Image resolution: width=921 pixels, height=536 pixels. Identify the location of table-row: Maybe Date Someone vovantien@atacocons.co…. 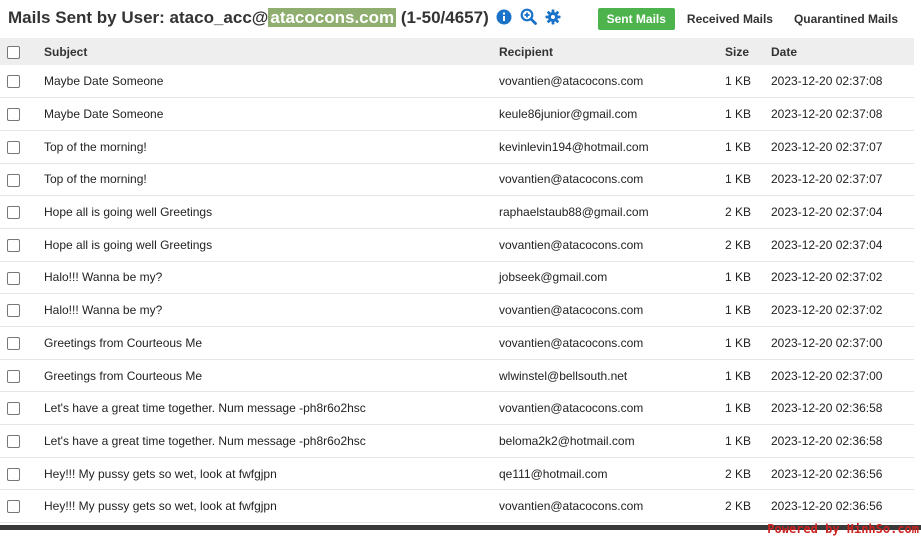
(457, 81).